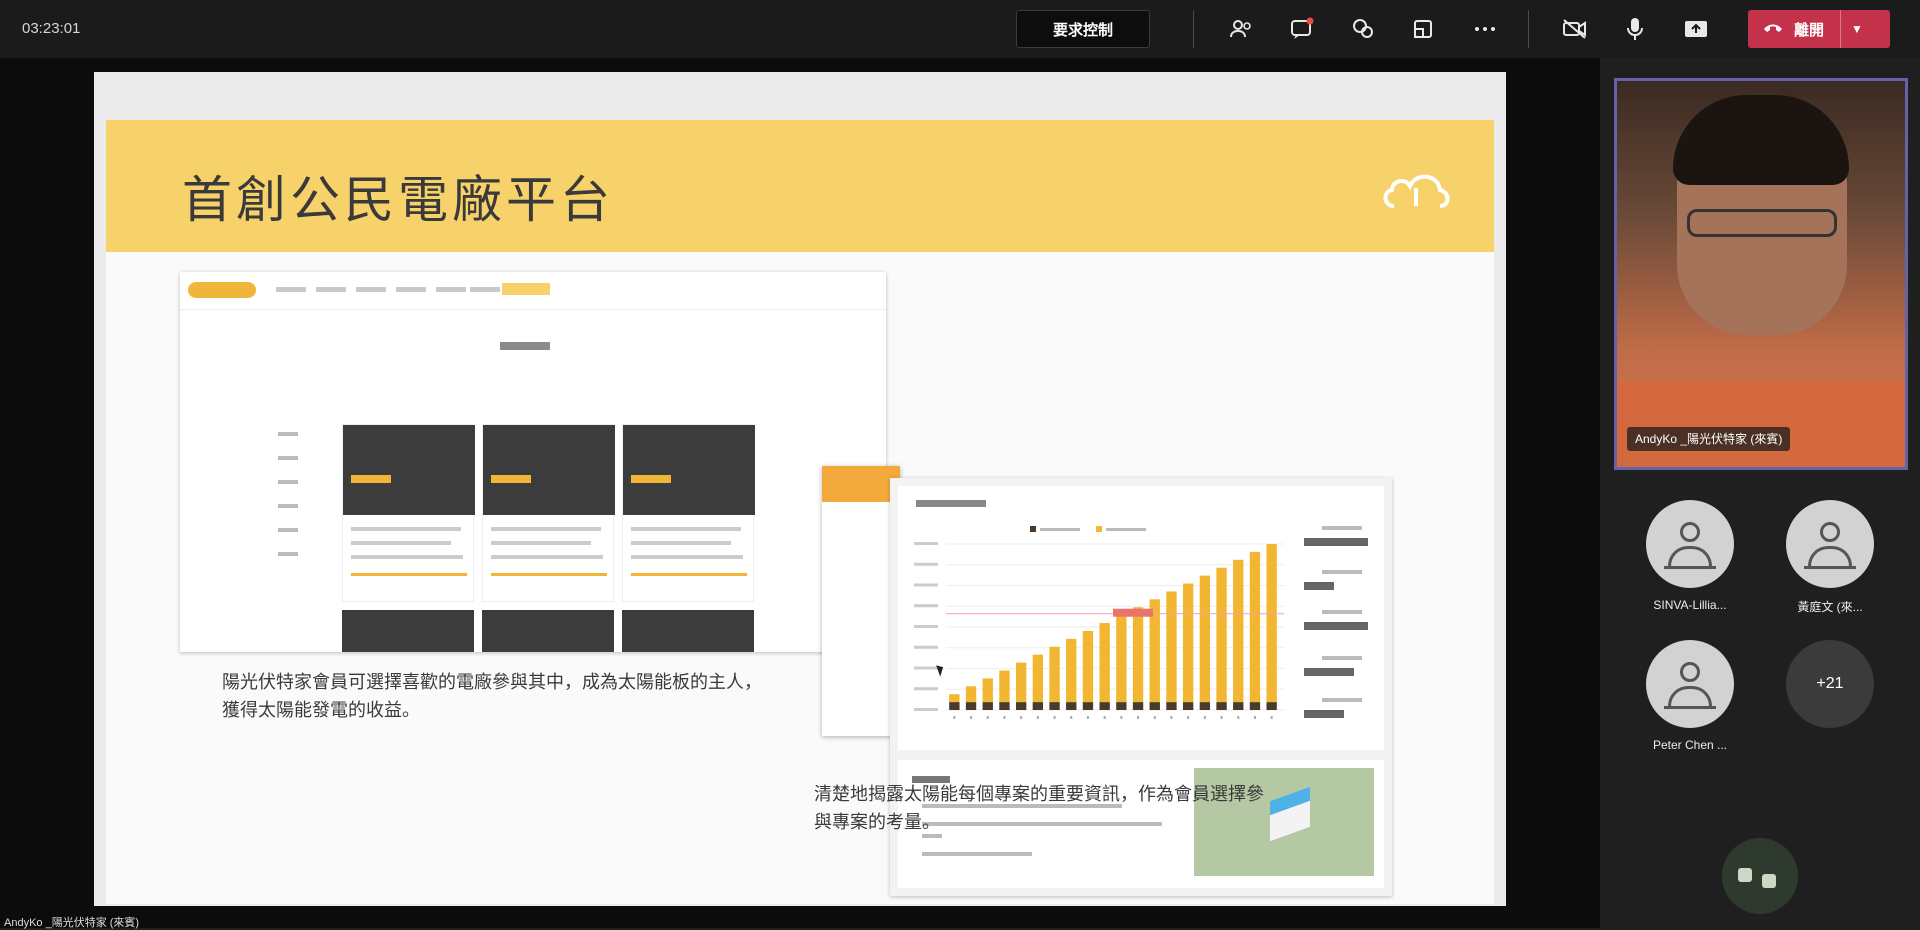 This screenshot has width=1920, height=930. I want to click on self-video, so click(1760, 876).